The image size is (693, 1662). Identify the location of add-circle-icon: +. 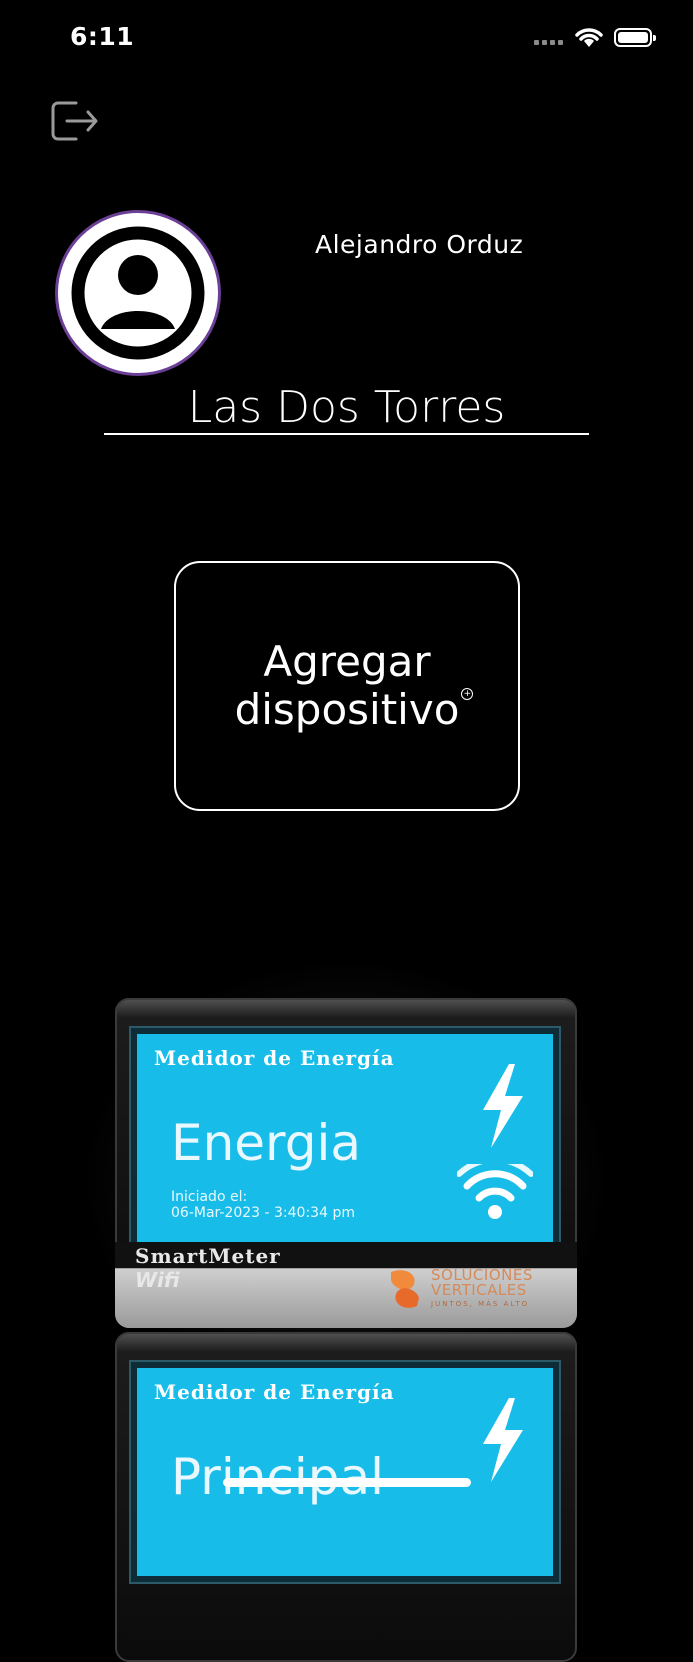
(467, 694).